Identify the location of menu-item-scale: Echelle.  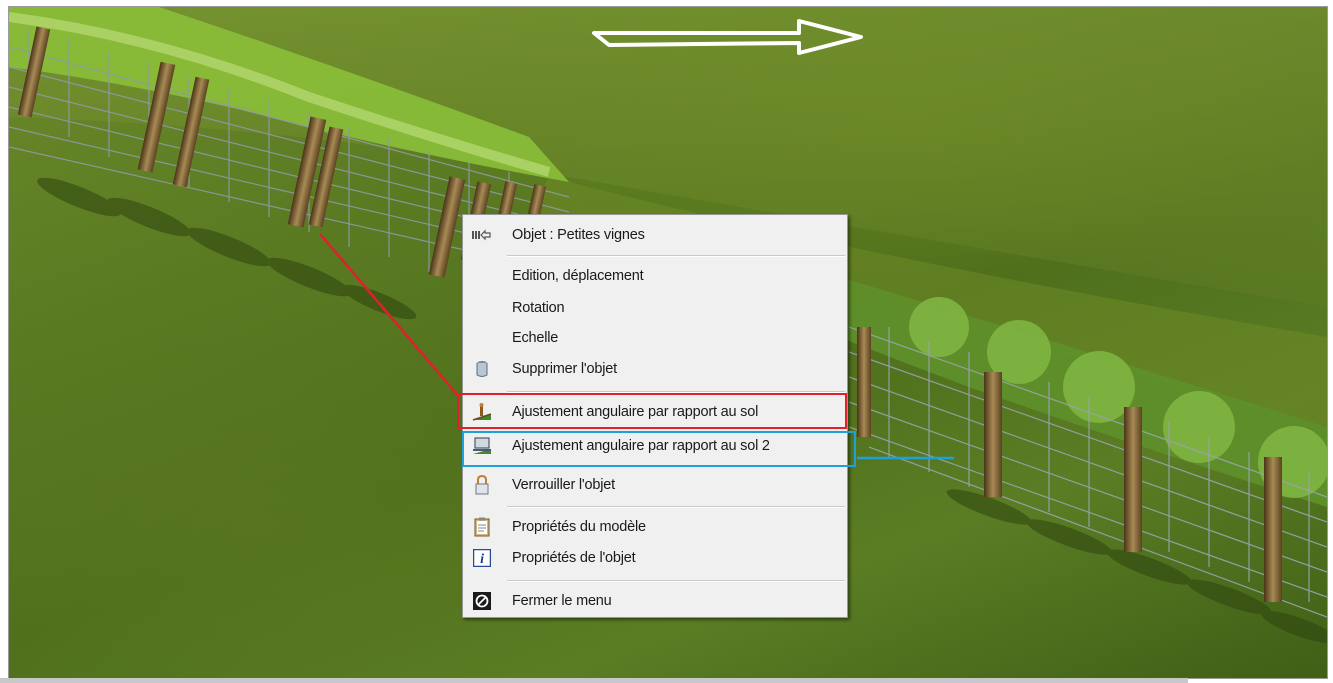
(655, 338).